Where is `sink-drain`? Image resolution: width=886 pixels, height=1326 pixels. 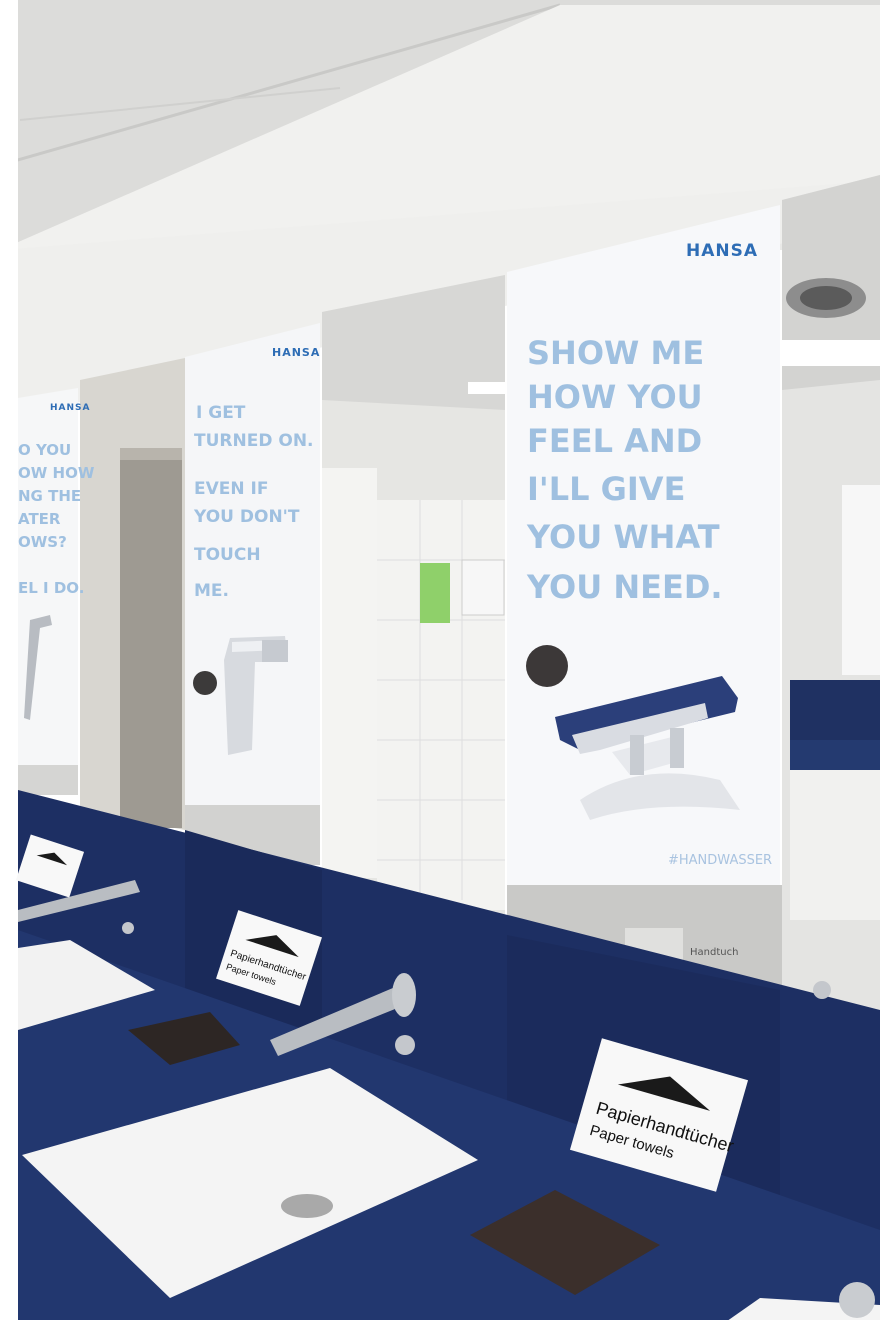 sink-drain is located at coordinates (307, 1206).